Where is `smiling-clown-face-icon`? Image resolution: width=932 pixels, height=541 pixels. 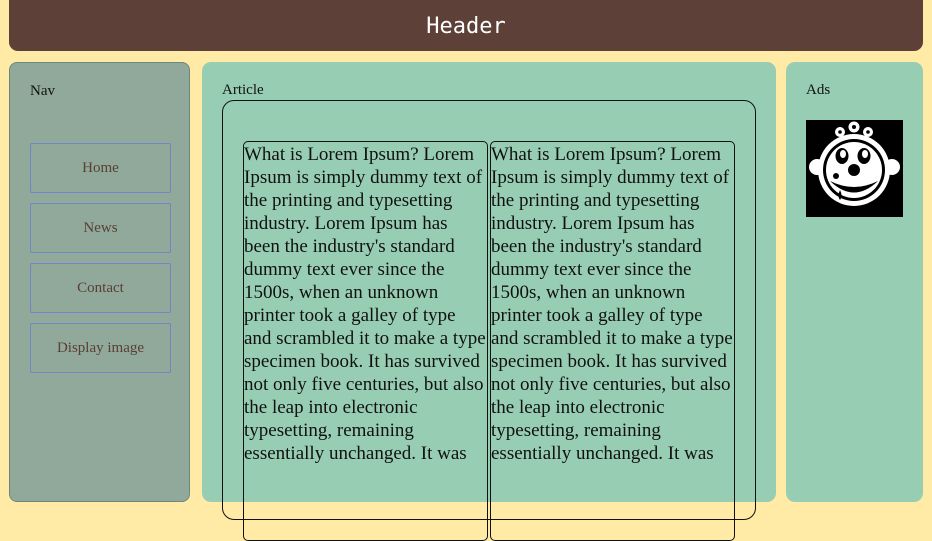 smiling-clown-face-icon is located at coordinates (854, 168).